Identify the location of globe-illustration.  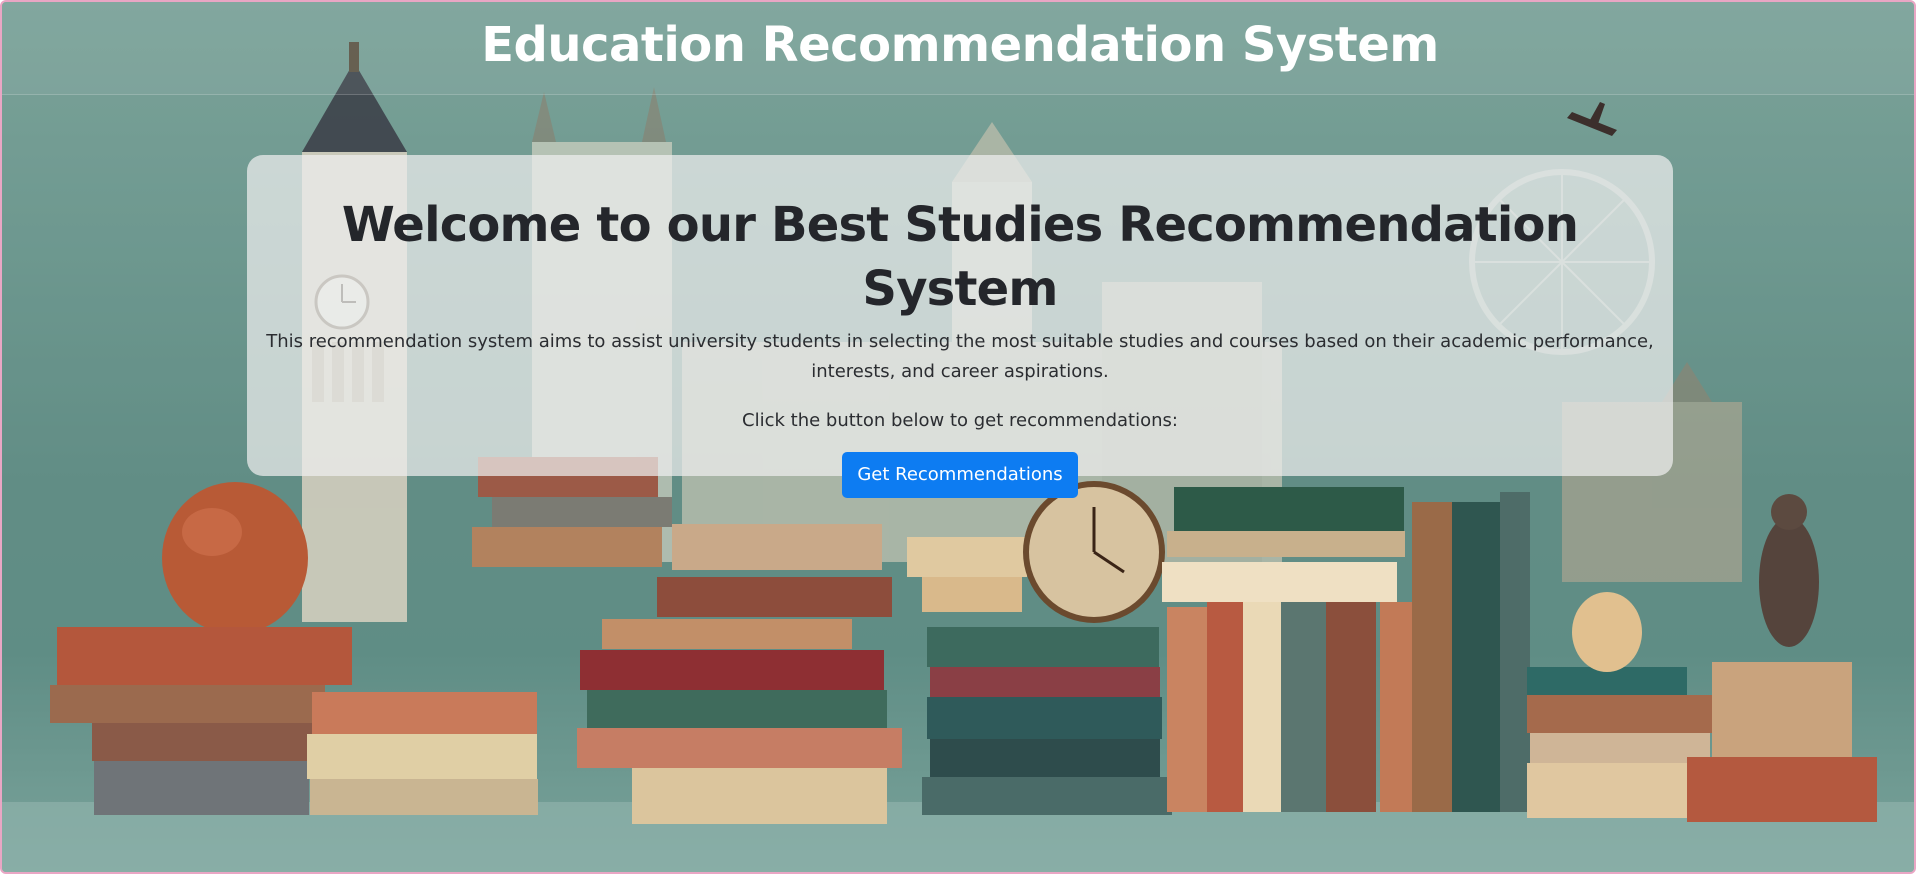
(235, 558).